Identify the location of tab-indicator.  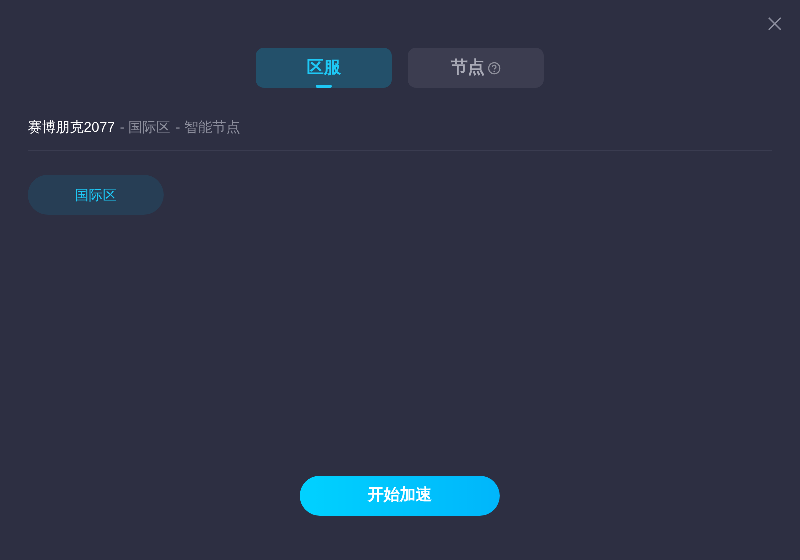
(324, 86).